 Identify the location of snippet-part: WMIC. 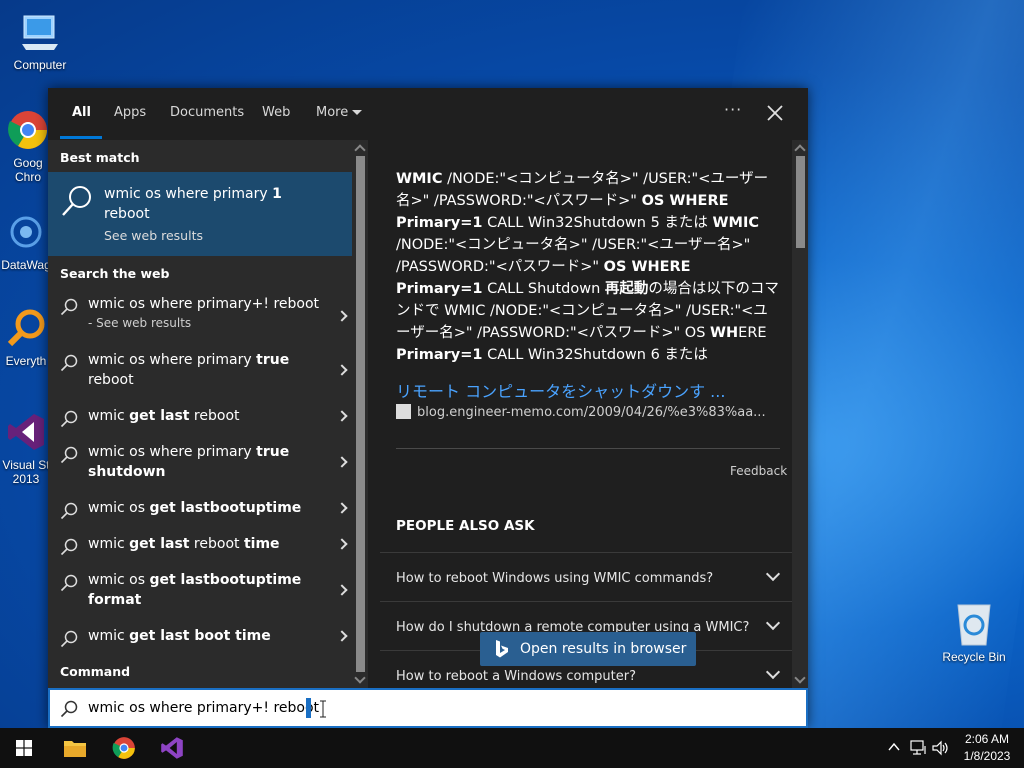
(419, 179).